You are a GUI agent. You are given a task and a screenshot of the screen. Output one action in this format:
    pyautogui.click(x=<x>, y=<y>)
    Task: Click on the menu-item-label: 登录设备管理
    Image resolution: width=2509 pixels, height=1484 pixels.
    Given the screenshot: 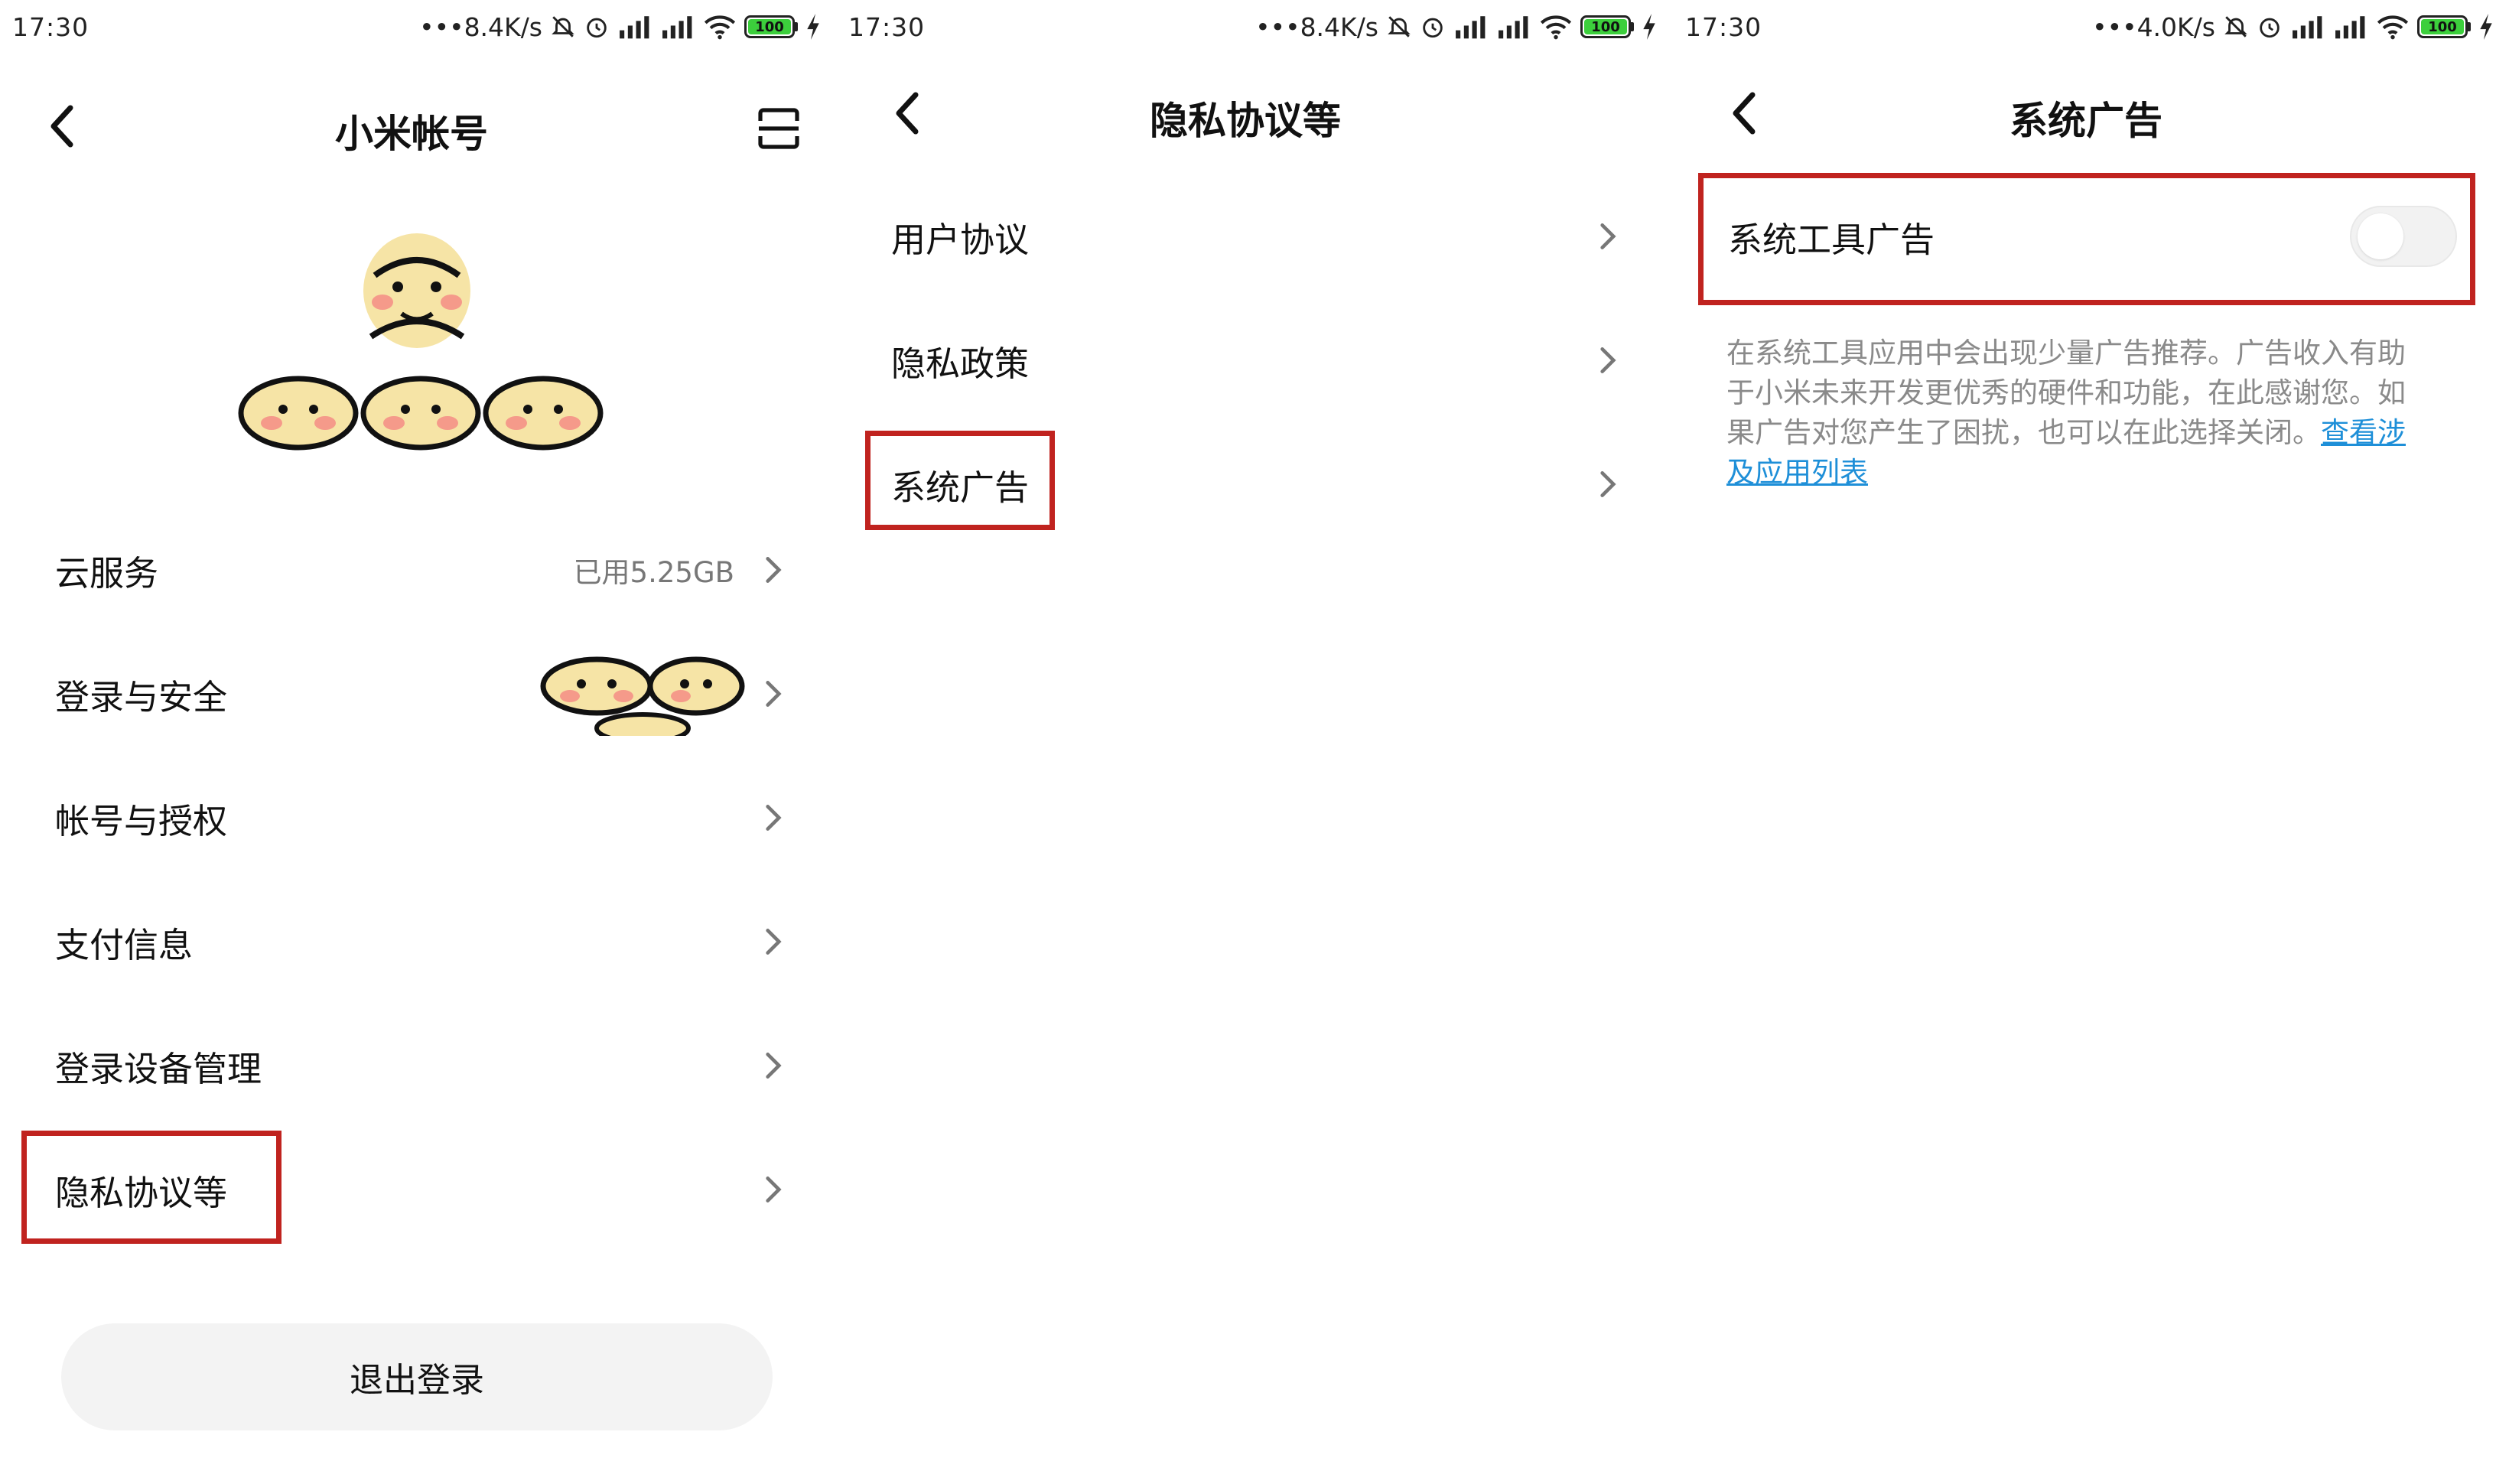 What is the action you would take?
    pyautogui.click(x=158, y=1068)
    